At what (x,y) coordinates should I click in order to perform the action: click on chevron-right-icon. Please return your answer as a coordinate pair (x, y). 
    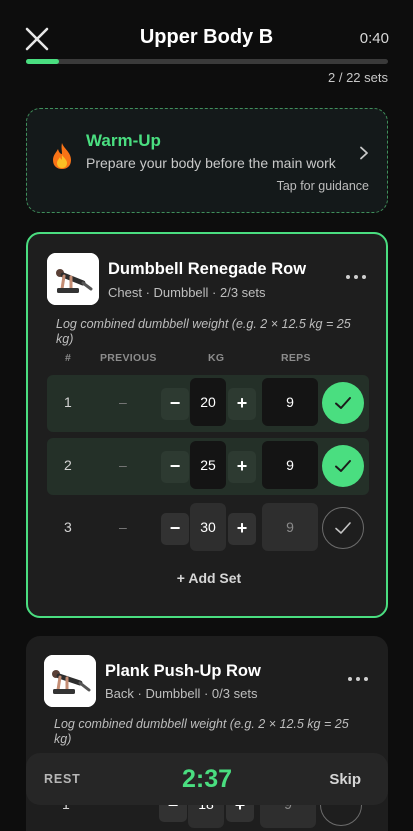
    Looking at the image, I should click on (364, 153).